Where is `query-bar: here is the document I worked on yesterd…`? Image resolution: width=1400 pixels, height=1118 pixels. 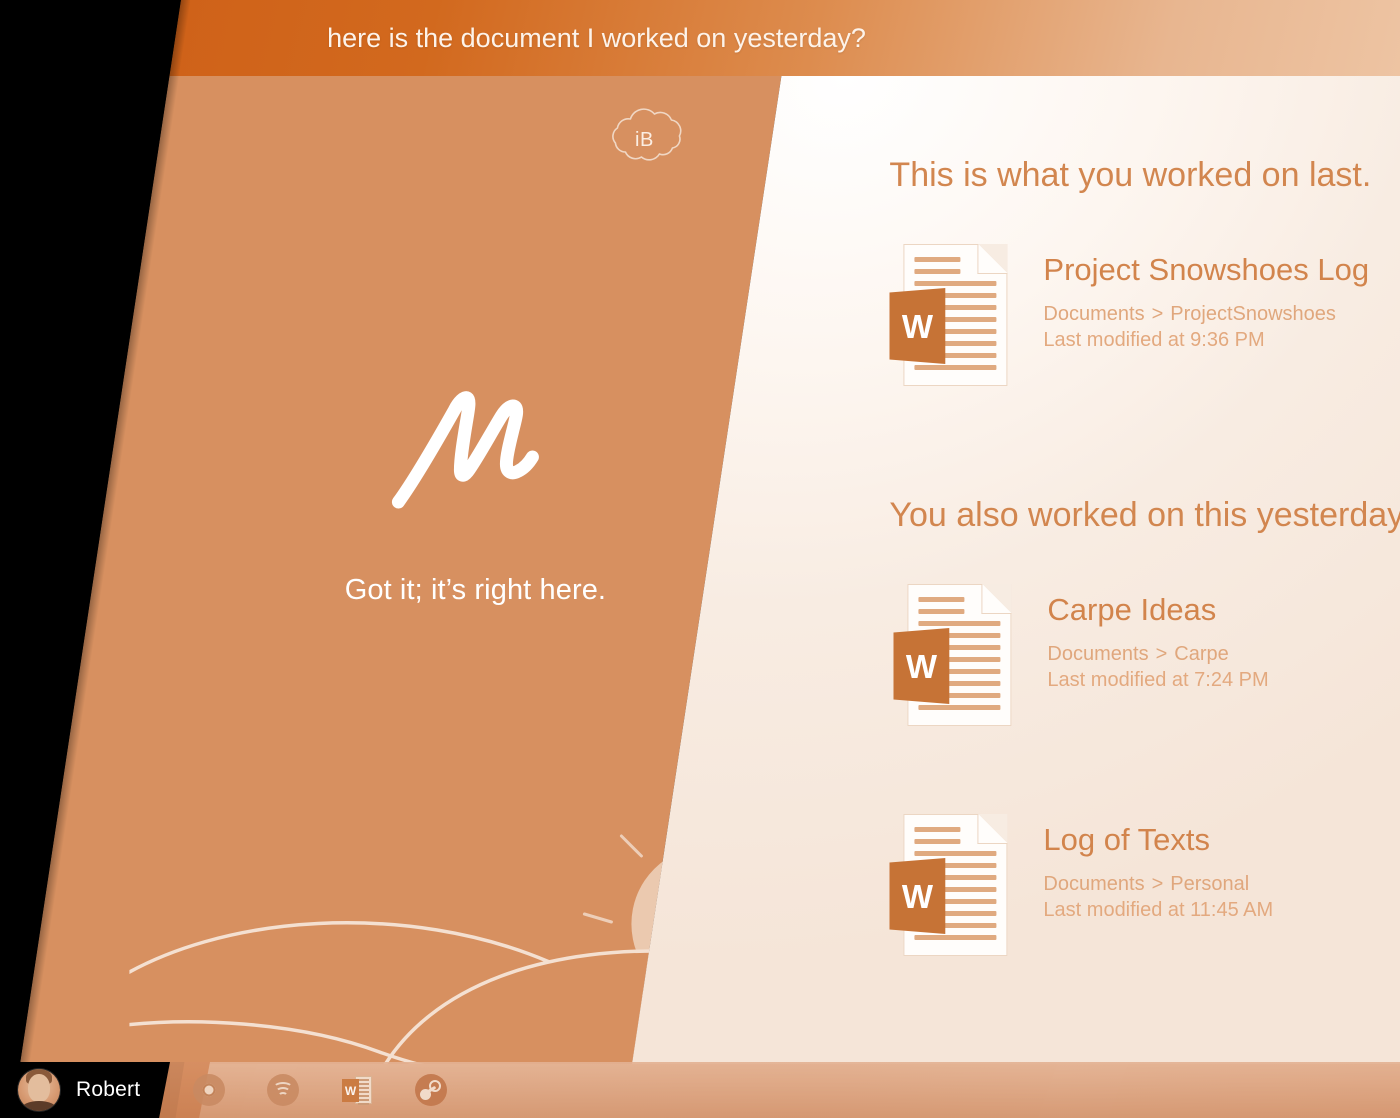
query-bar: here is the document I worked on yesterd… is located at coordinates (784, 38).